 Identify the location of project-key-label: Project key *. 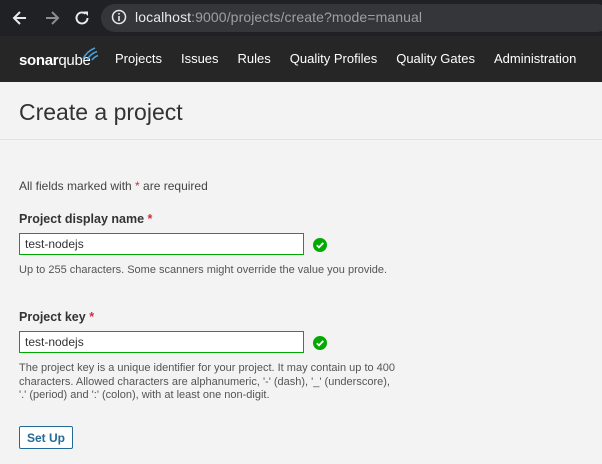
(56, 317).